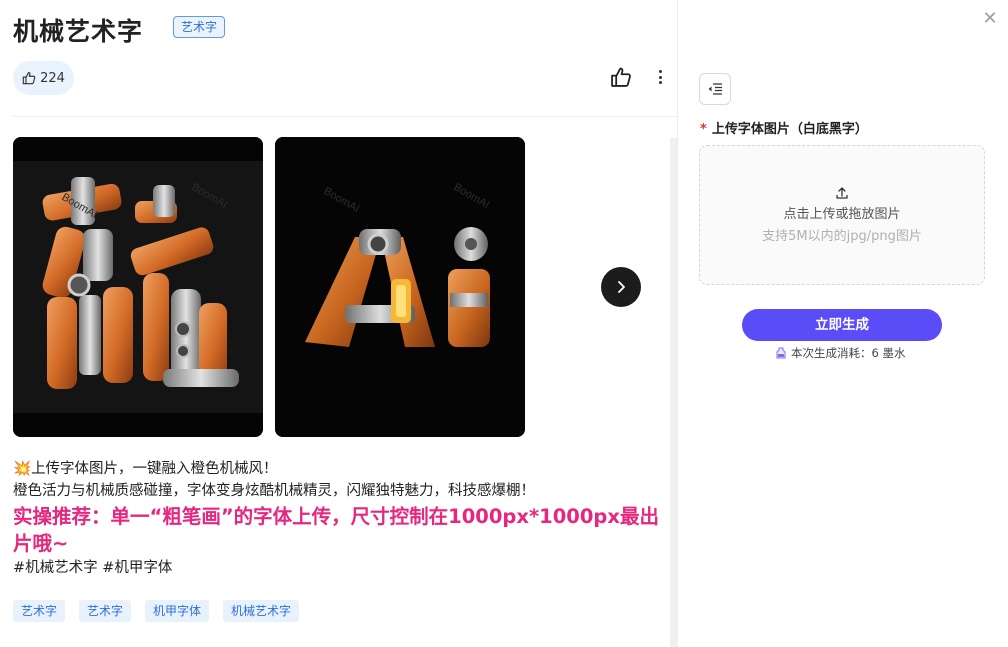 The width and height of the screenshot is (1008, 647). I want to click on dragon-character-artwork: BoomAI BoomAI, so click(138, 287).